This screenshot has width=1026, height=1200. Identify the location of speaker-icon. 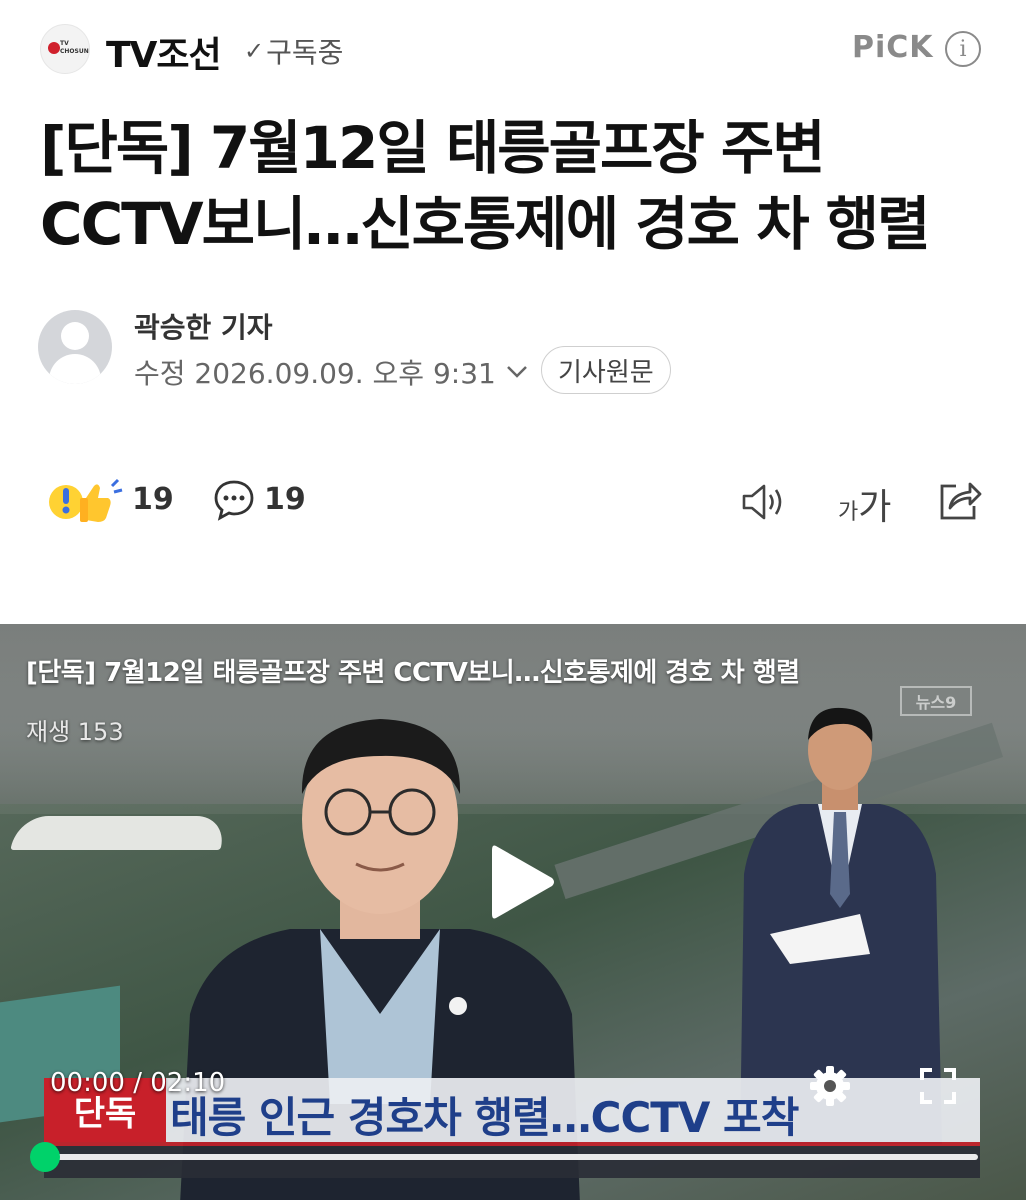
(765, 502).